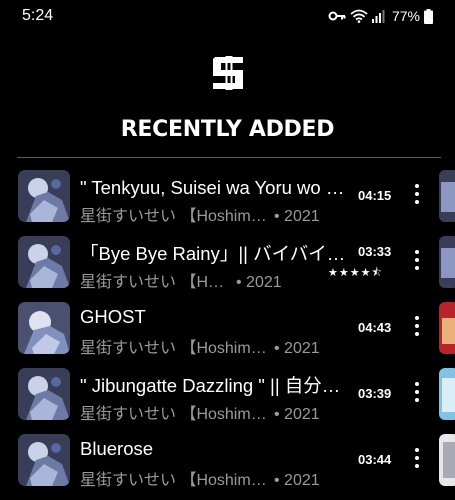 The width and height of the screenshot is (455, 500). I want to click on status-time: 5:24, so click(38, 15).